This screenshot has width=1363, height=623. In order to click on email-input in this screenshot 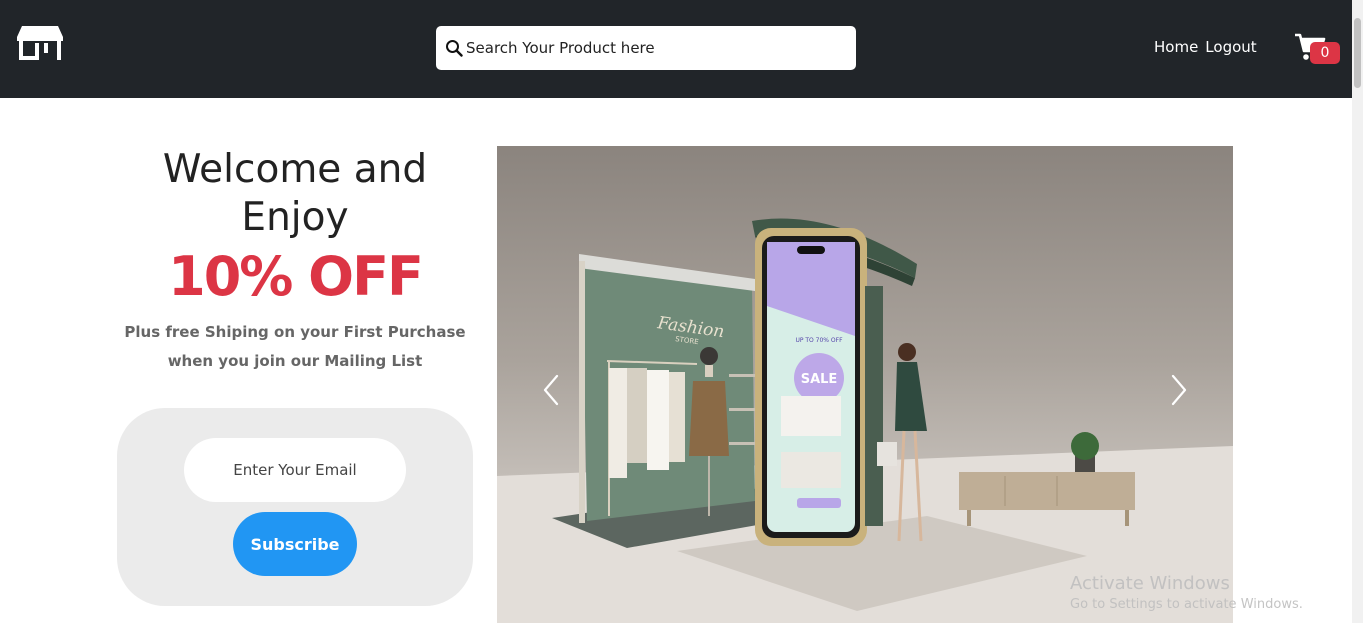, I will do `click(295, 470)`.